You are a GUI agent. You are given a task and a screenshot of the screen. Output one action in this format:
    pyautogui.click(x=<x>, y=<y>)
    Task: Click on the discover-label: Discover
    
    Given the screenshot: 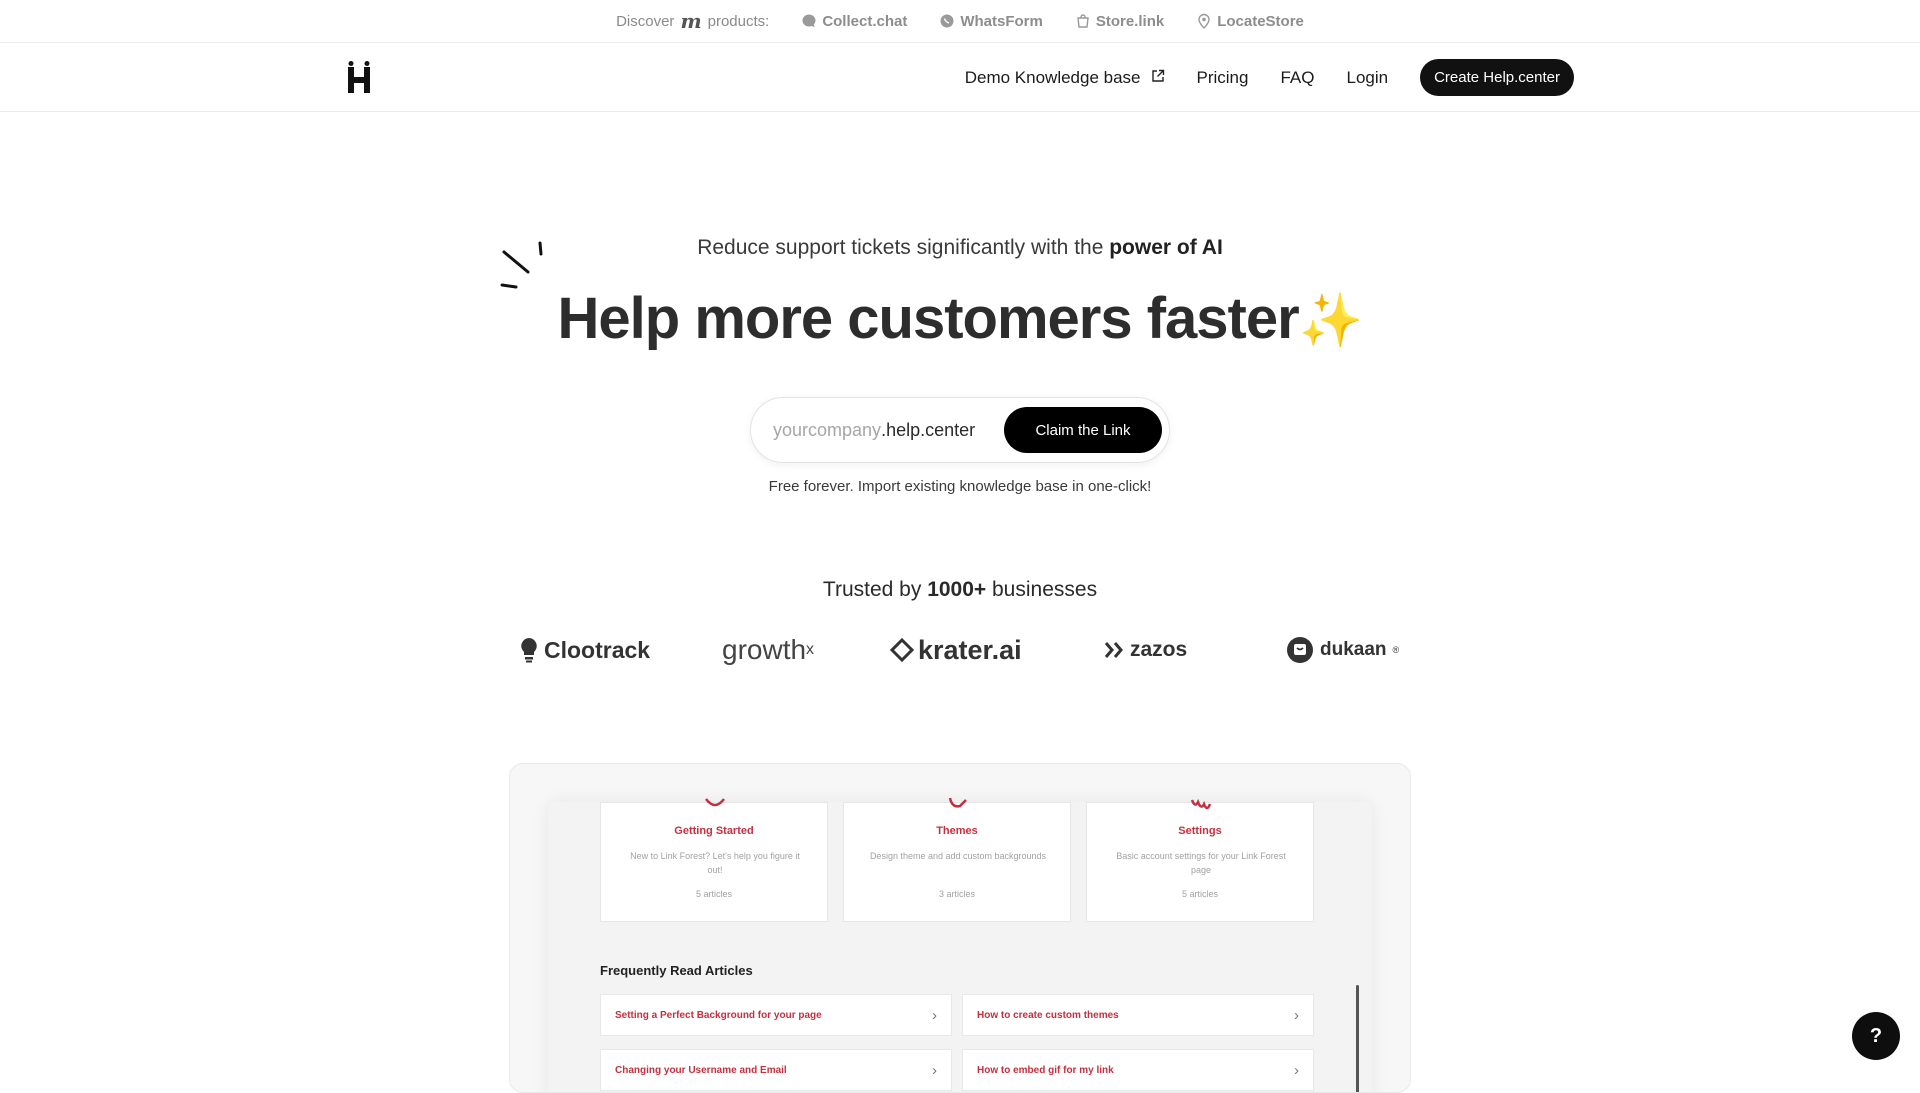 What is the action you would take?
    pyautogui.click(x=645, y=21)
    